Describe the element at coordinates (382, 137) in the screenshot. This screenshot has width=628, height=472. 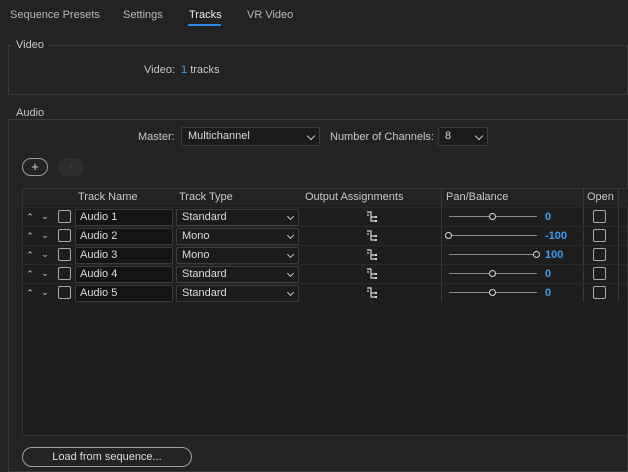
I see `channels-label: Number of Channels:` at that location.